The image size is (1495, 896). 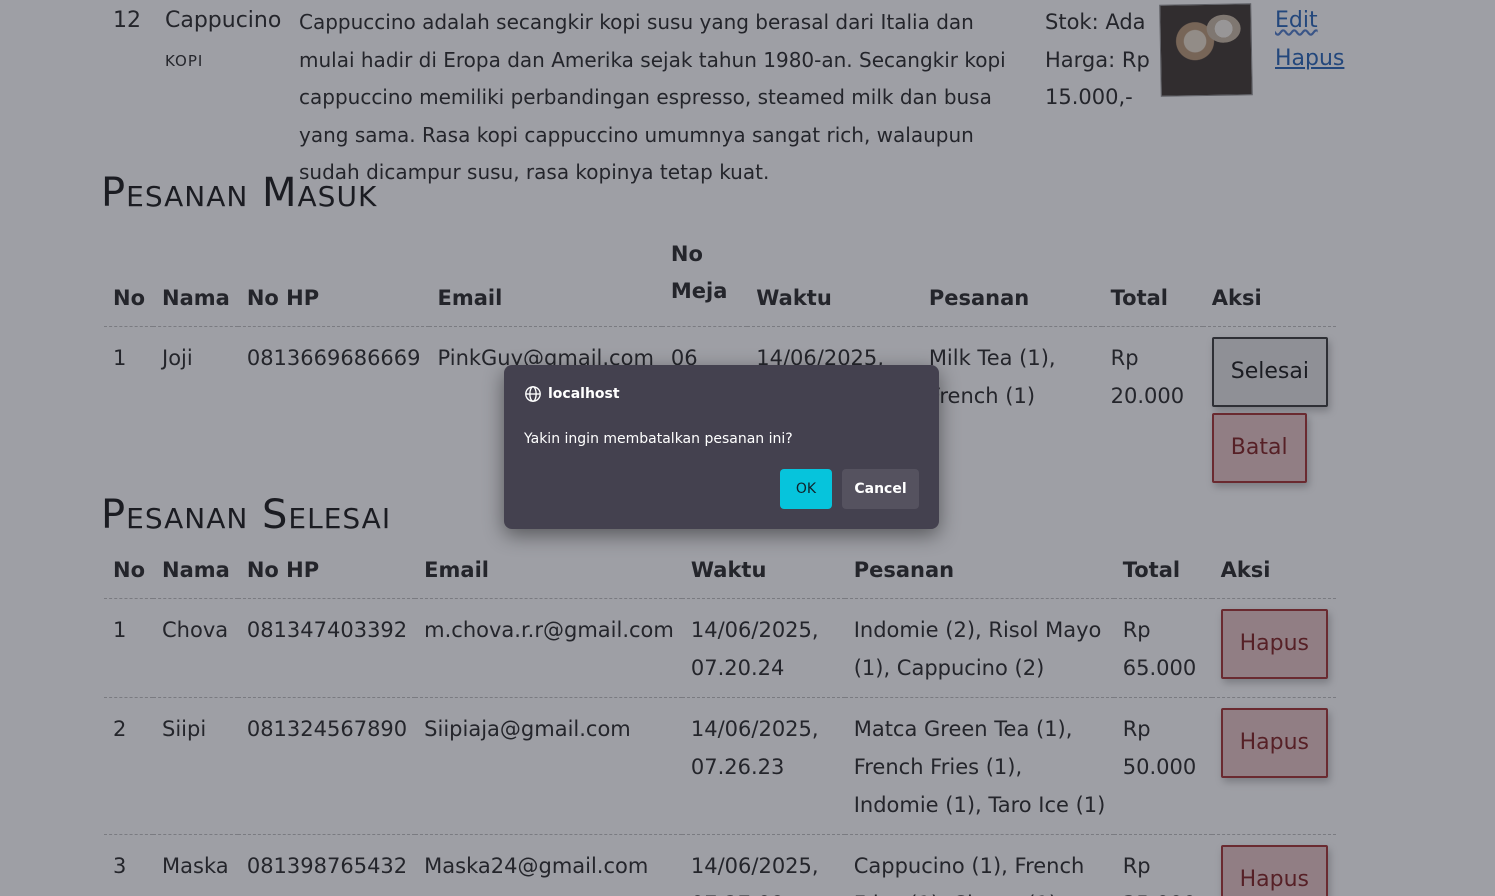 I want to click on dialog-message: Yakin ingin membatalkan pesanan ini?, so click(x=658, y=439).